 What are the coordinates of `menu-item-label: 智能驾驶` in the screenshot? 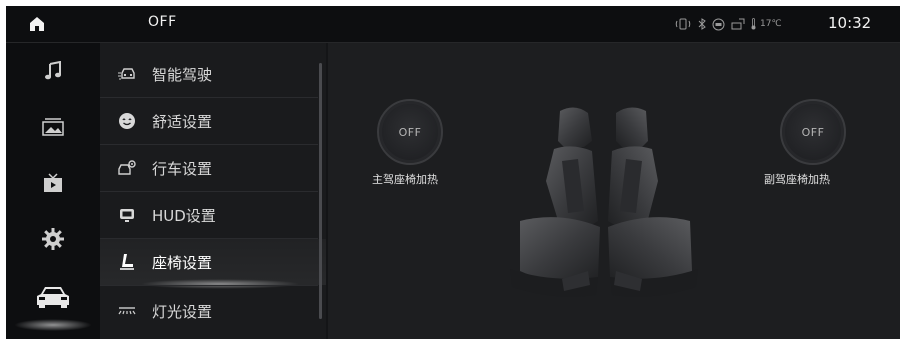 It's located at (182, 75).